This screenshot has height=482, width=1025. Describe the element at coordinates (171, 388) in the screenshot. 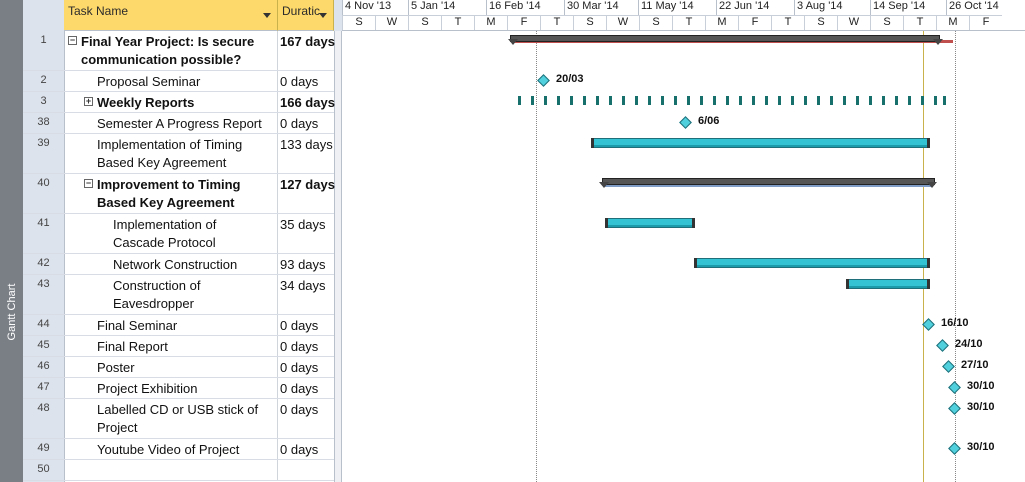

I see `task-name-cell: Project Exhibition` at that location.